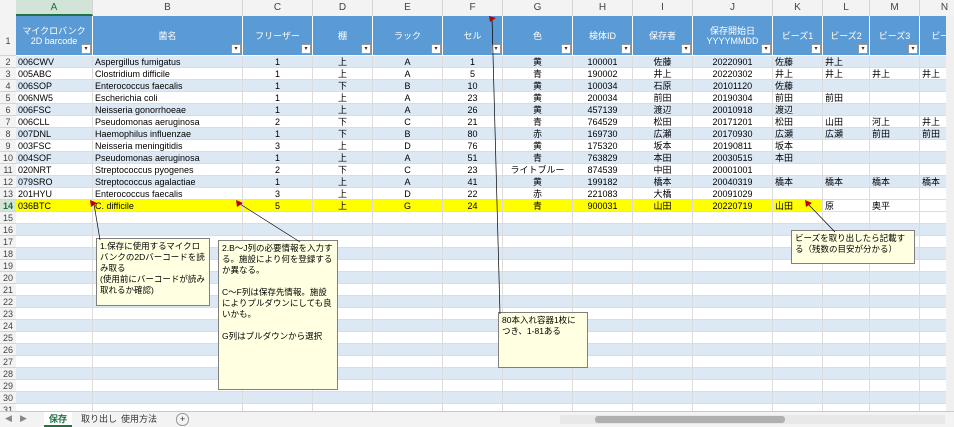  Describe the element at coordinates (846, 194) in the screenshot. I see `cell-L13` at that location.